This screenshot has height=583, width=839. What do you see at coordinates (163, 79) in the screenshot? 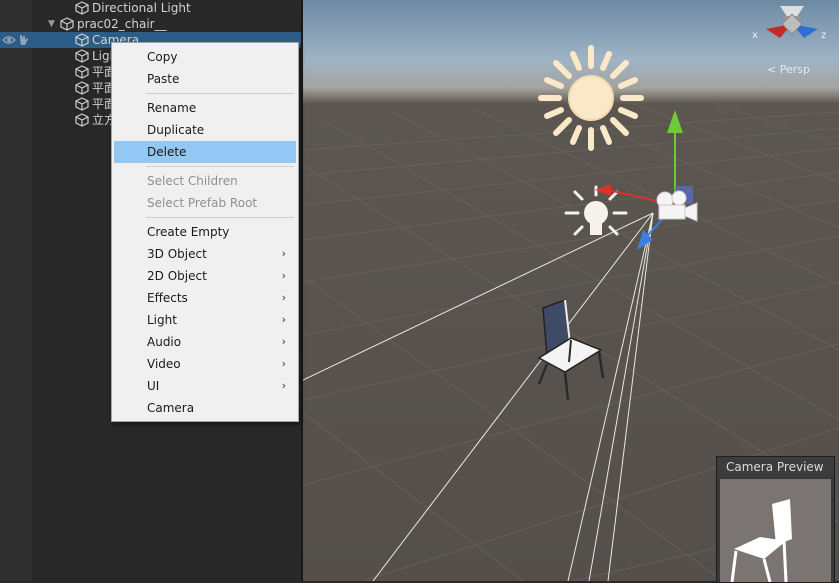
I see `menu-item-label: Paste` at bounding box center [163, 79].